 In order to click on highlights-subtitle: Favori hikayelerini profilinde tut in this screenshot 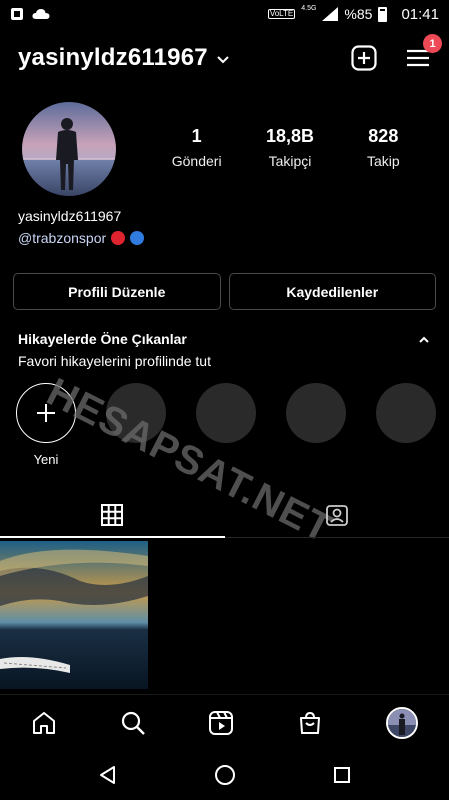, I will do `click(114, 361)`.